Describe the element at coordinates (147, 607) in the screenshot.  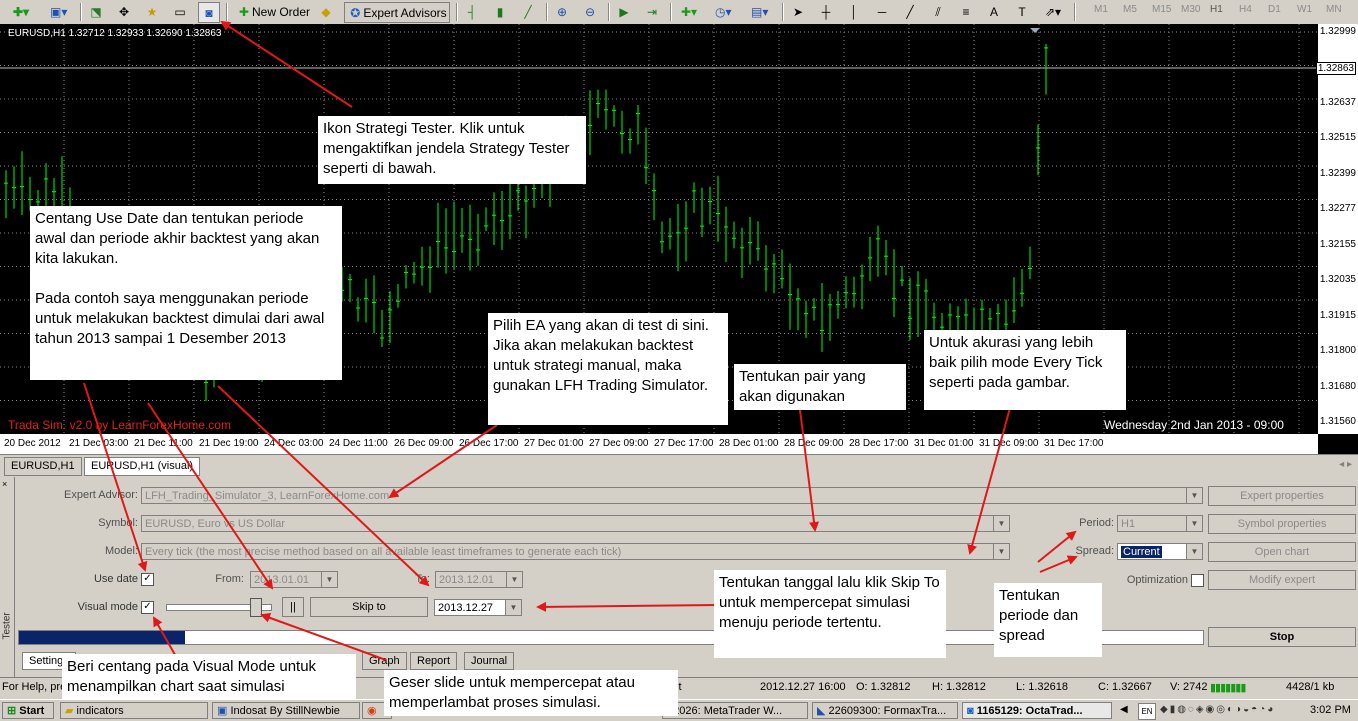
I see `visual-mode-checkbox: ✓` at that location.